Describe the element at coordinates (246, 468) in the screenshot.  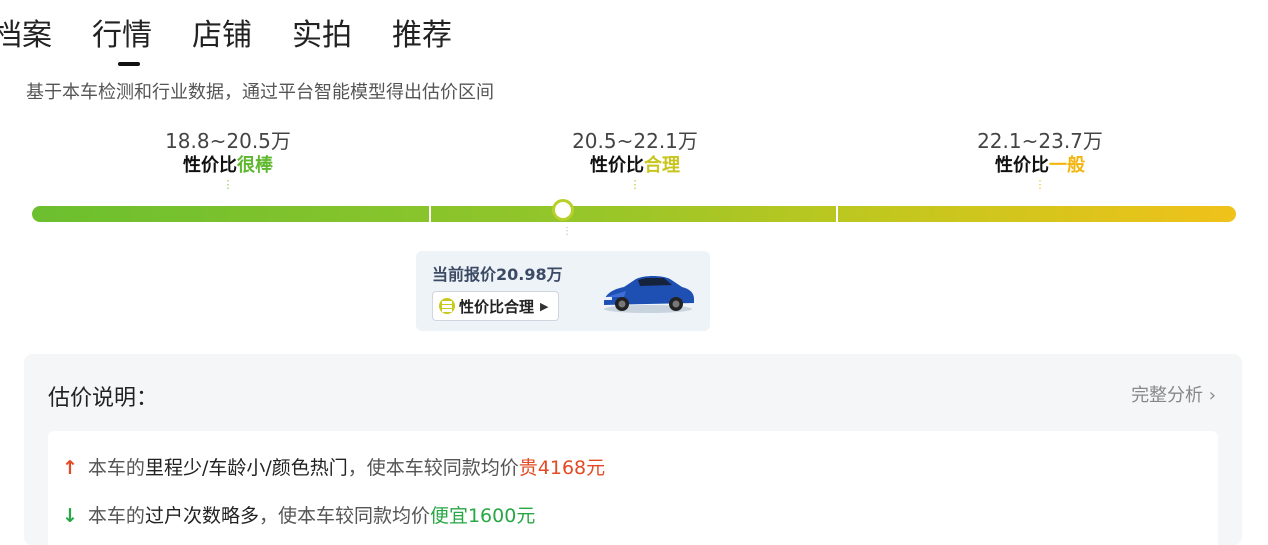
I see `row-factor: 里程少/车龄小/颜色热门` at that location.